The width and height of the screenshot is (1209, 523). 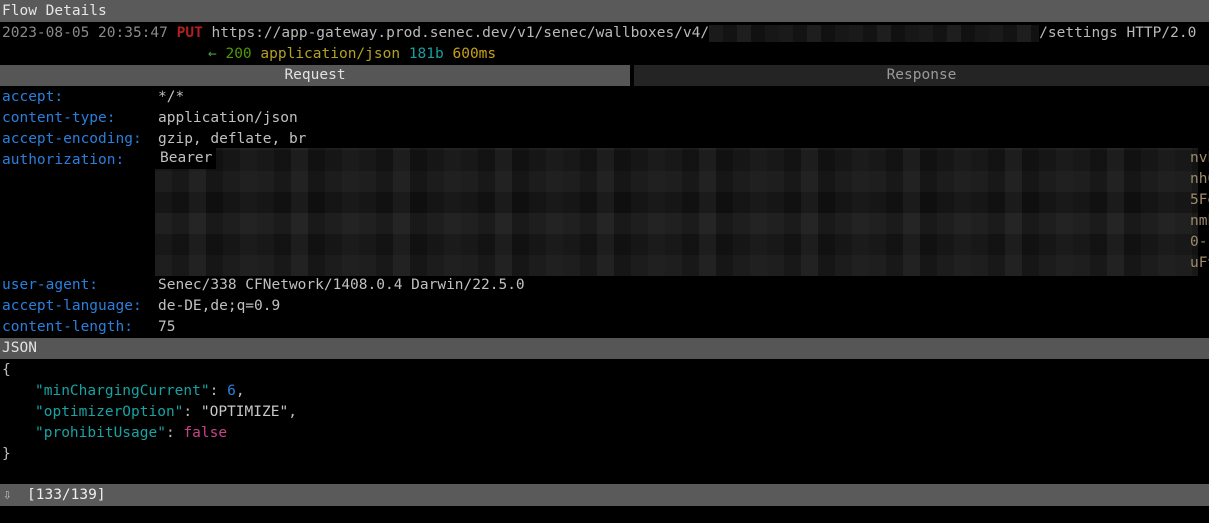 I want to click on body-format-label: JSON, so click(x=19, y=348).